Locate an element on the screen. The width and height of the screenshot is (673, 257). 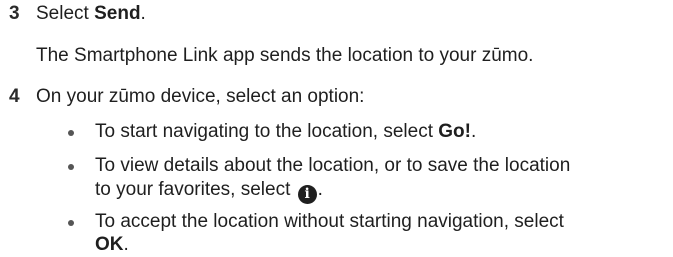
ok-label: OK is located at coordinates (109, 244).